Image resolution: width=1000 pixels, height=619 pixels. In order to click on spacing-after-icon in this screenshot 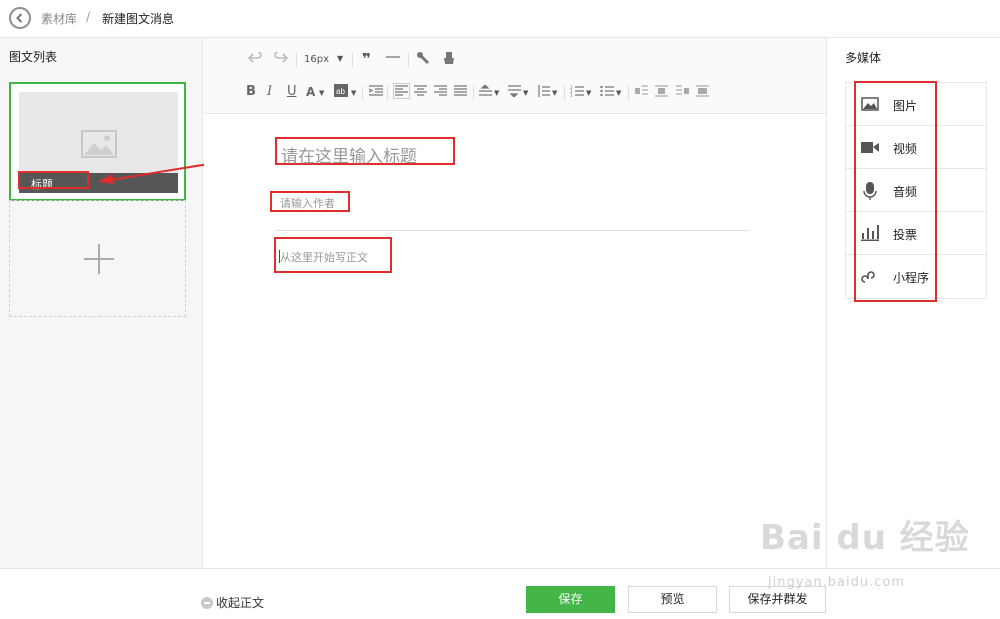, I will do `click(514, 91)`.